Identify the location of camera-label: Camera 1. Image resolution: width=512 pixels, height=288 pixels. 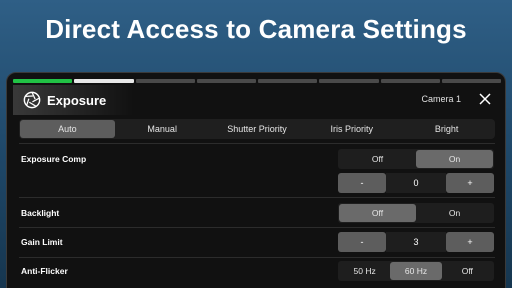
(441, 99).